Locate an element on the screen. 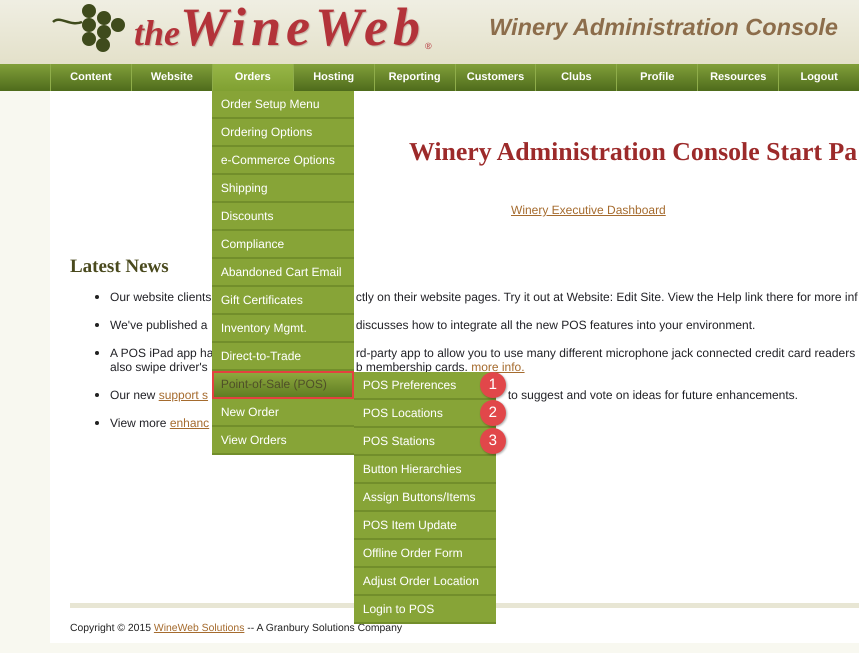 The width and height of the screenshot is (859, 653). copyright-text: Copyright © 2015 WineWeb Solutions -- A Granbury Solutions Company is located at coordinates (237, 629).